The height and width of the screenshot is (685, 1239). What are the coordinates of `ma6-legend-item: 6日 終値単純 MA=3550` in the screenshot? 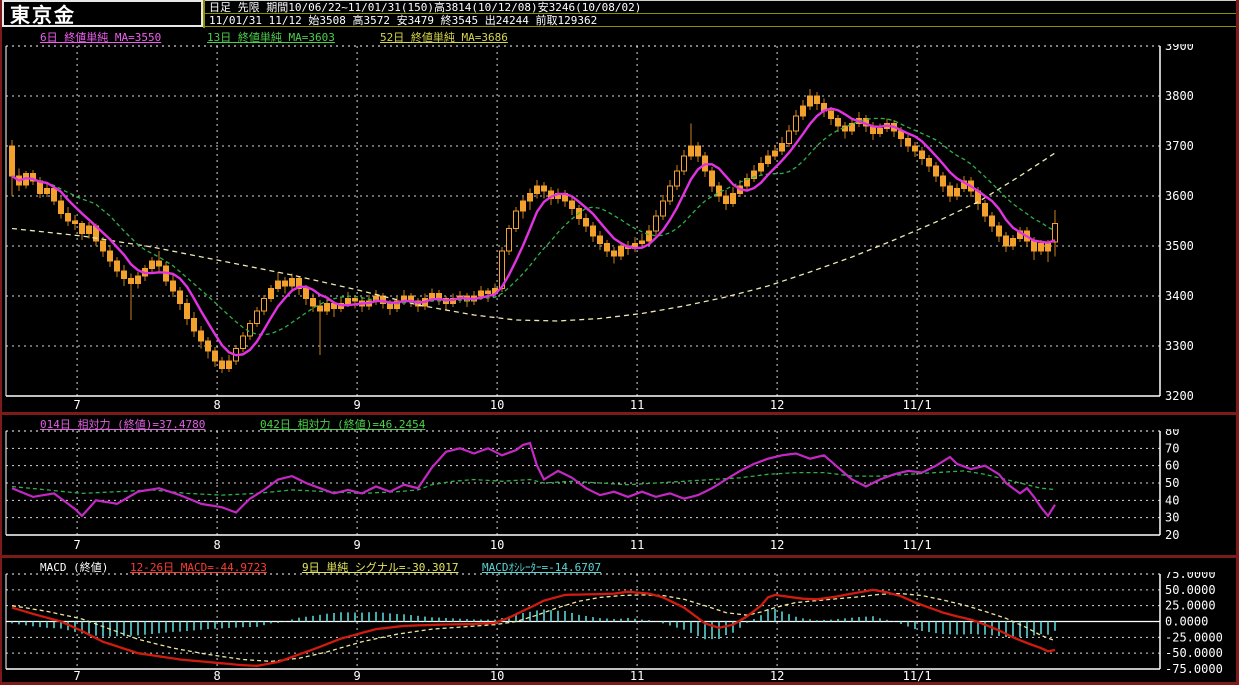 It's located at (100, 37).